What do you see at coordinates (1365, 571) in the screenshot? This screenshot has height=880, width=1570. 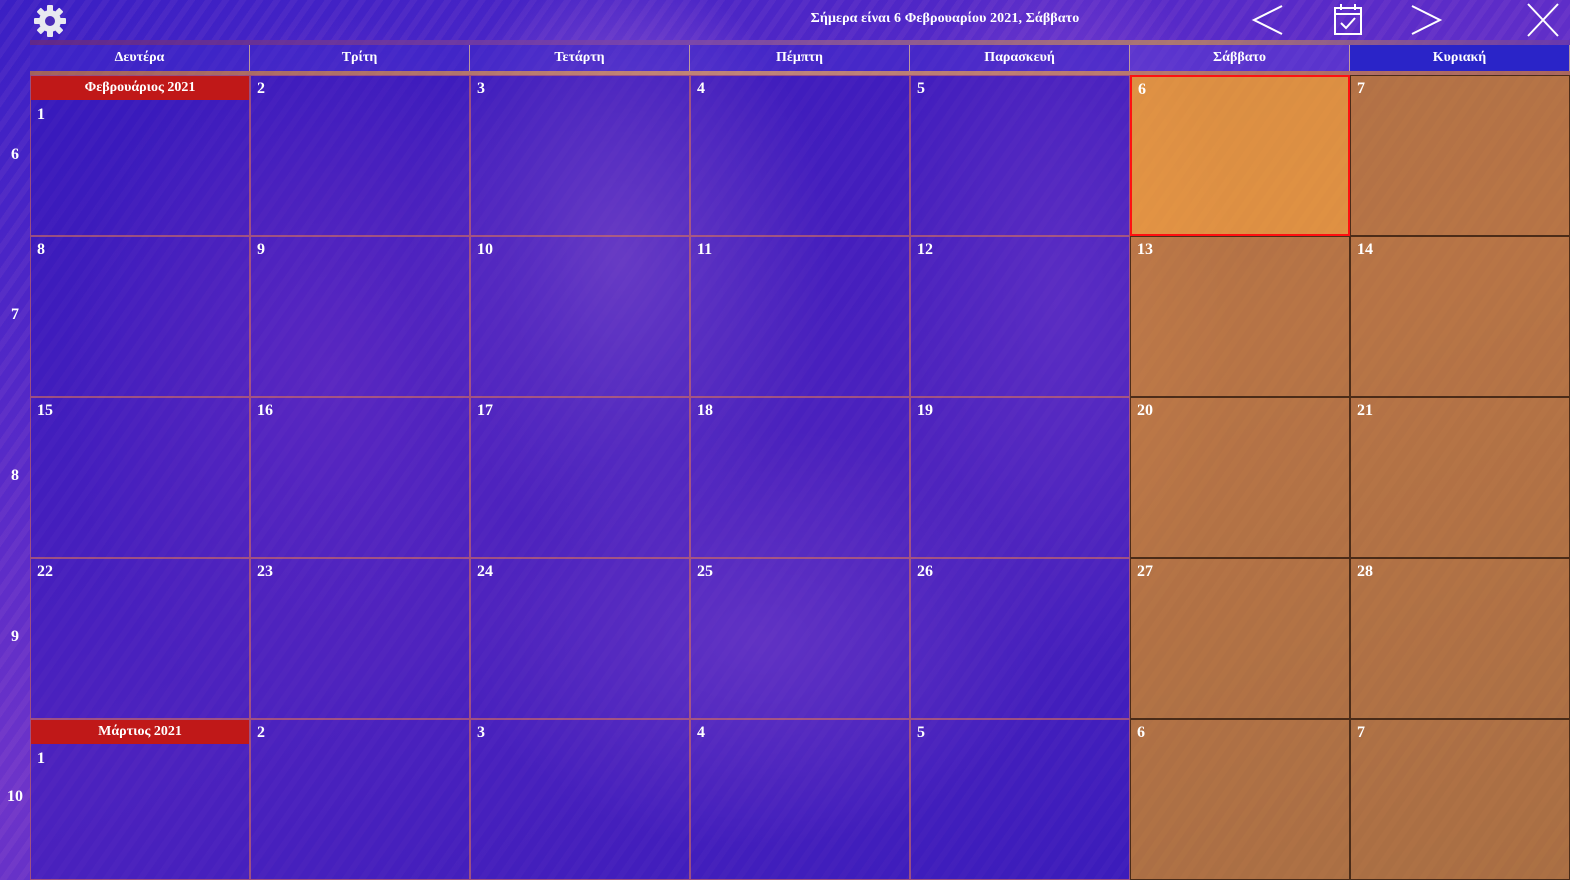 I see `day-number: 28` at bounding box center [1365, 571].